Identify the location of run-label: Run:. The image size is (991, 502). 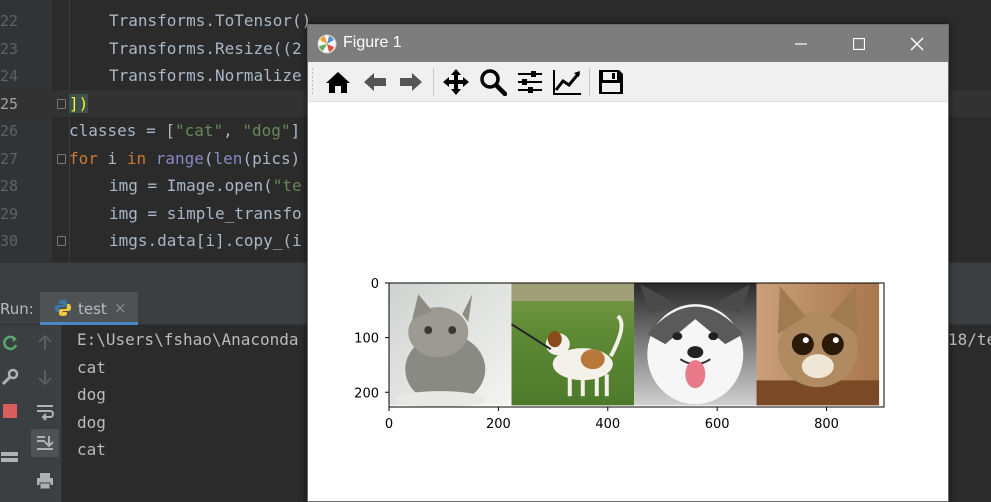
(17, 309).